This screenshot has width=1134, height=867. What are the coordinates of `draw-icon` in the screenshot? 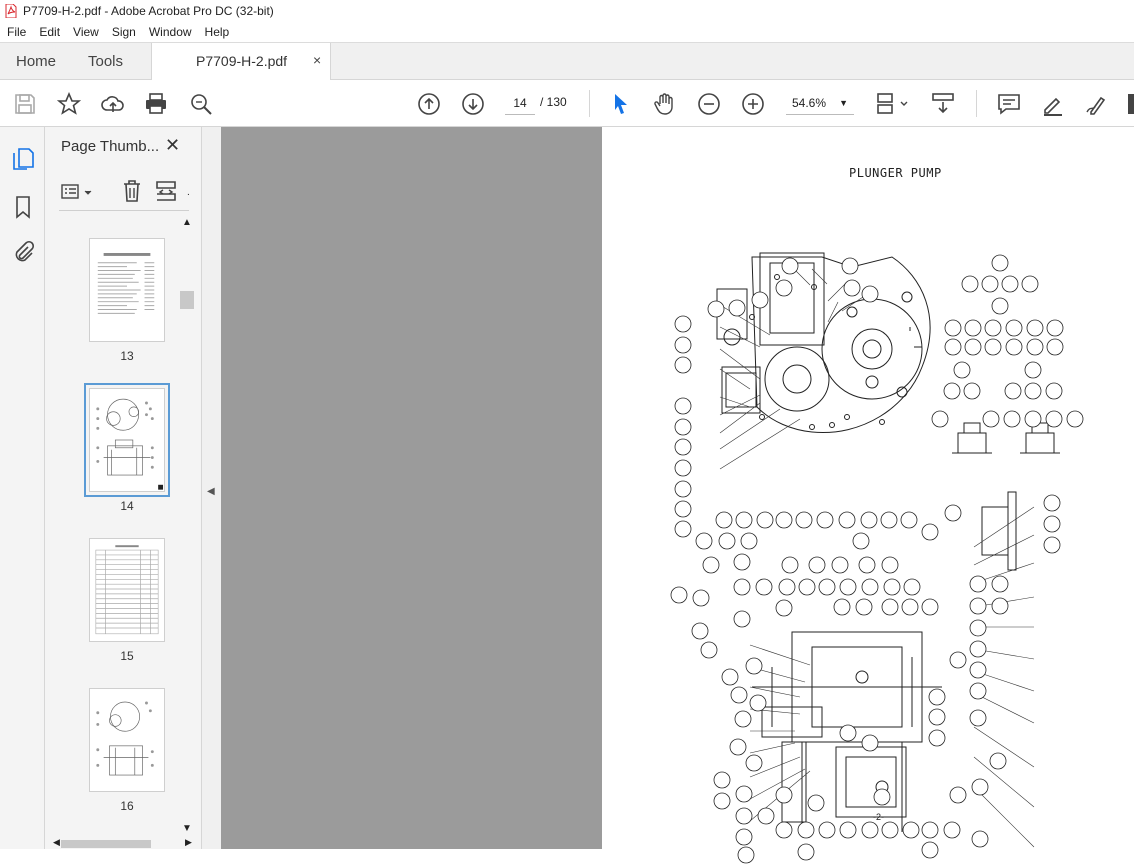 It's located at (1097, 104).